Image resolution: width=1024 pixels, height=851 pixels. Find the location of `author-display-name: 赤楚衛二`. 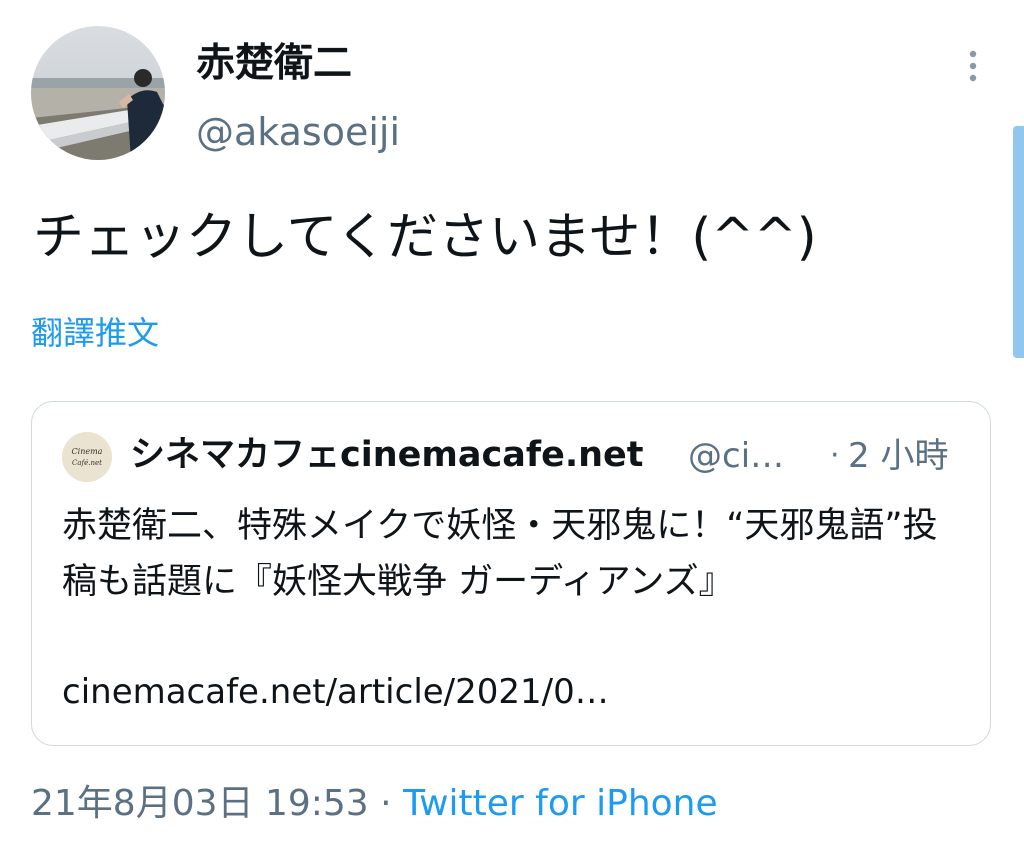

author-display-name: 赤楚衛二 is located at coordinates (274, 64).